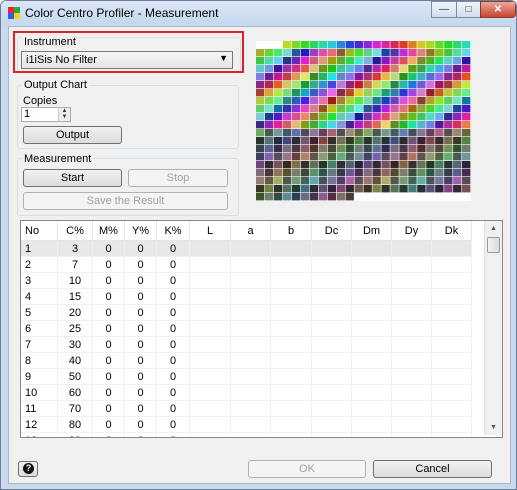  What do you see at coordinates (246, 434) in the screenshot?
I see `table-row: 1390000` at bounding box center [246, 434].